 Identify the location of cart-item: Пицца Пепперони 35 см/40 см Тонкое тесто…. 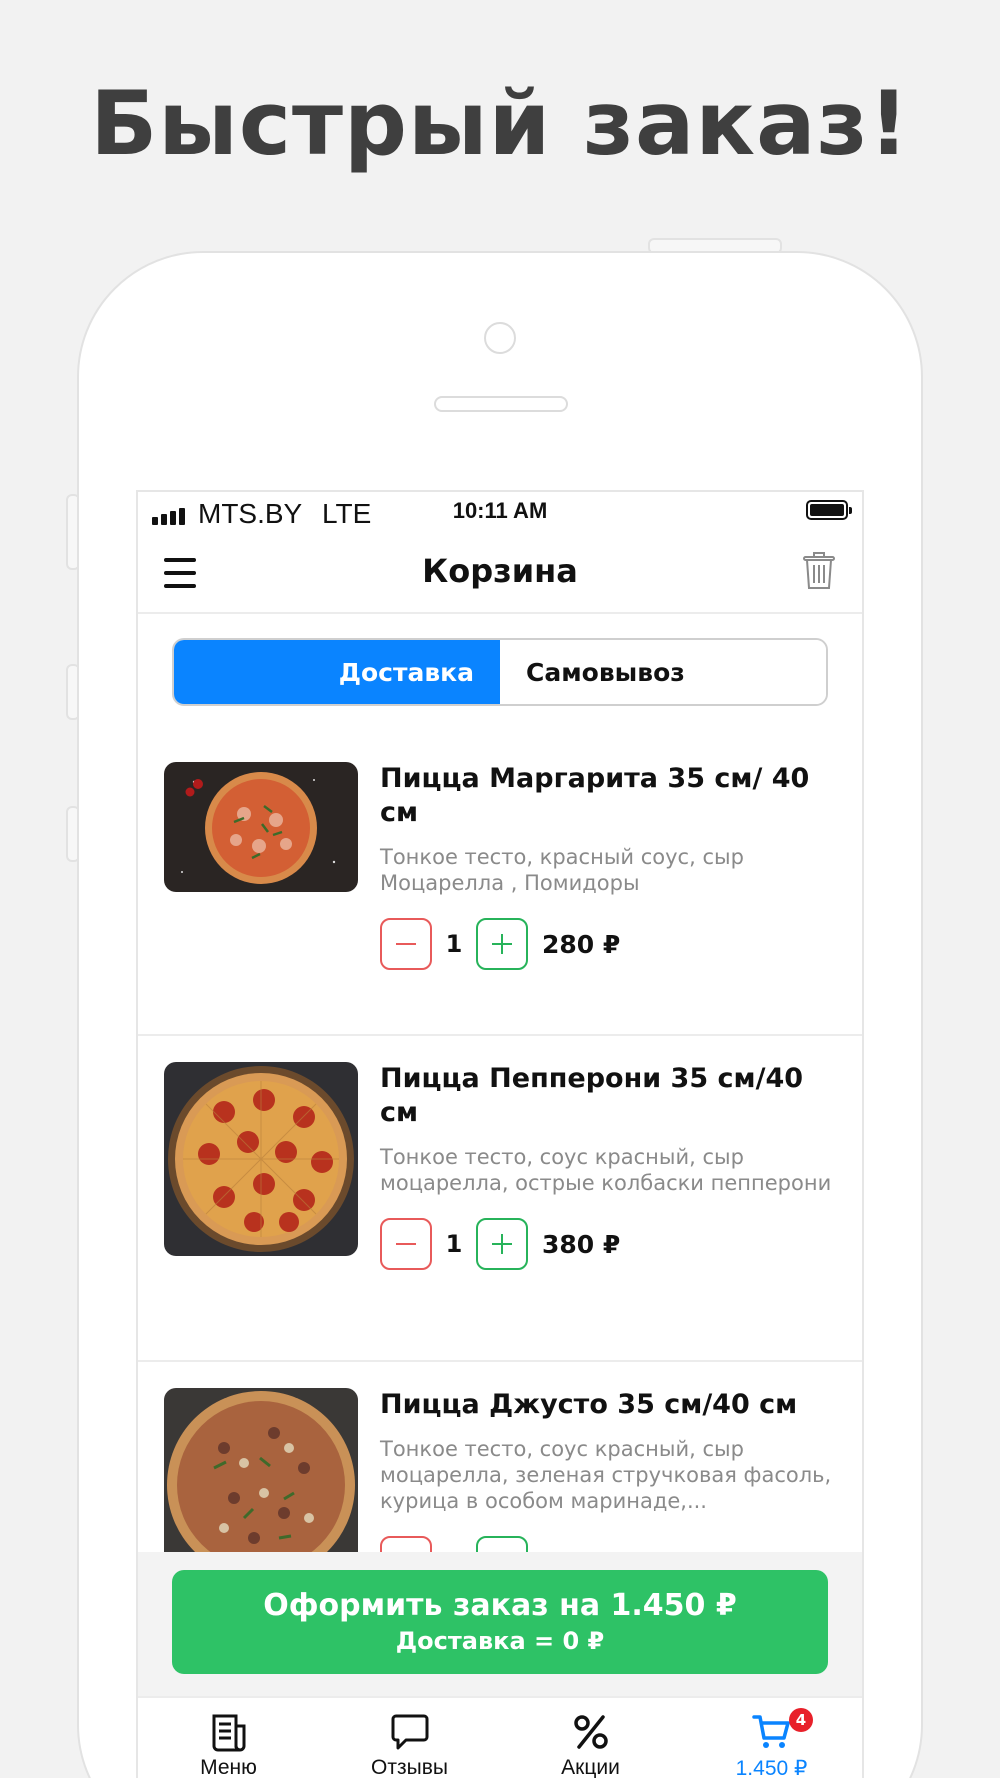
(500, 1199).